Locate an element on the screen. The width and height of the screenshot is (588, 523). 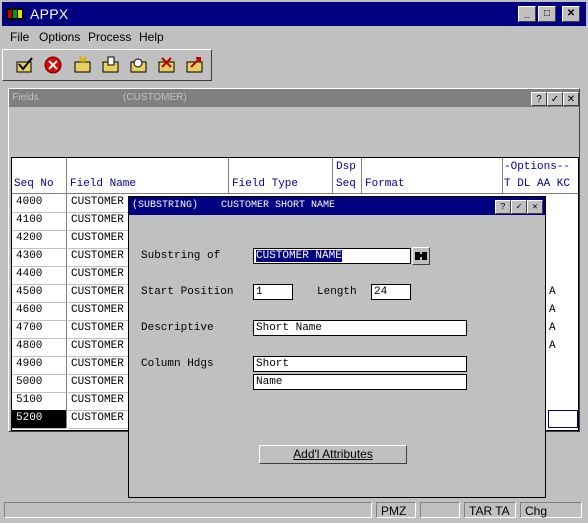
table-row-seq: 4600 is located at coordinates (39, 311).